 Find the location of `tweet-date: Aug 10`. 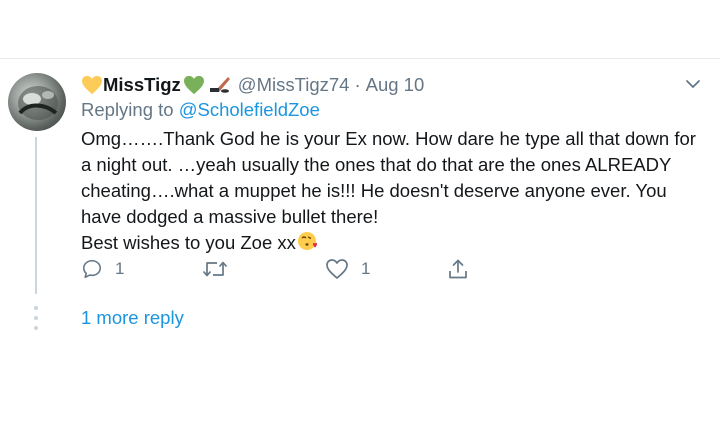

tweet-date: Aug 10 is located at coordinates (395, 85).